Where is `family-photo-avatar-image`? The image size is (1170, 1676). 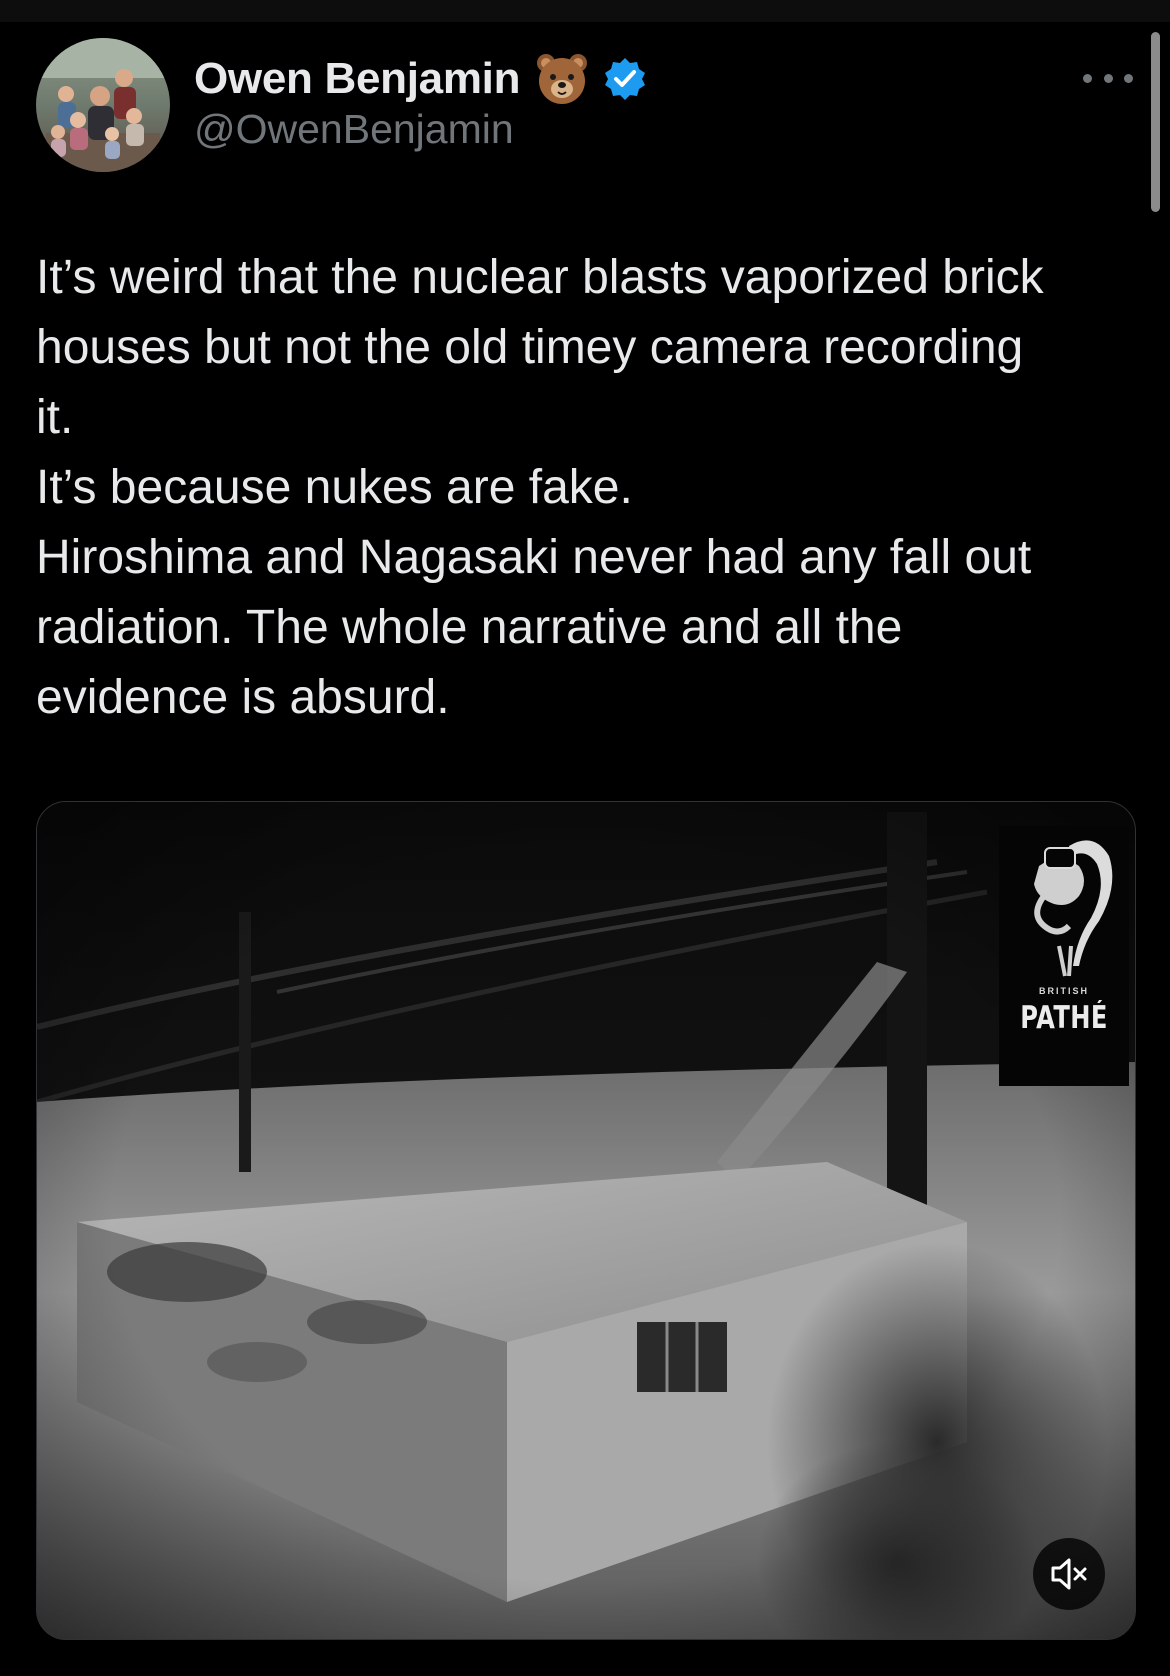 family-photo-avatar-image is located at coordinates (103, 105).